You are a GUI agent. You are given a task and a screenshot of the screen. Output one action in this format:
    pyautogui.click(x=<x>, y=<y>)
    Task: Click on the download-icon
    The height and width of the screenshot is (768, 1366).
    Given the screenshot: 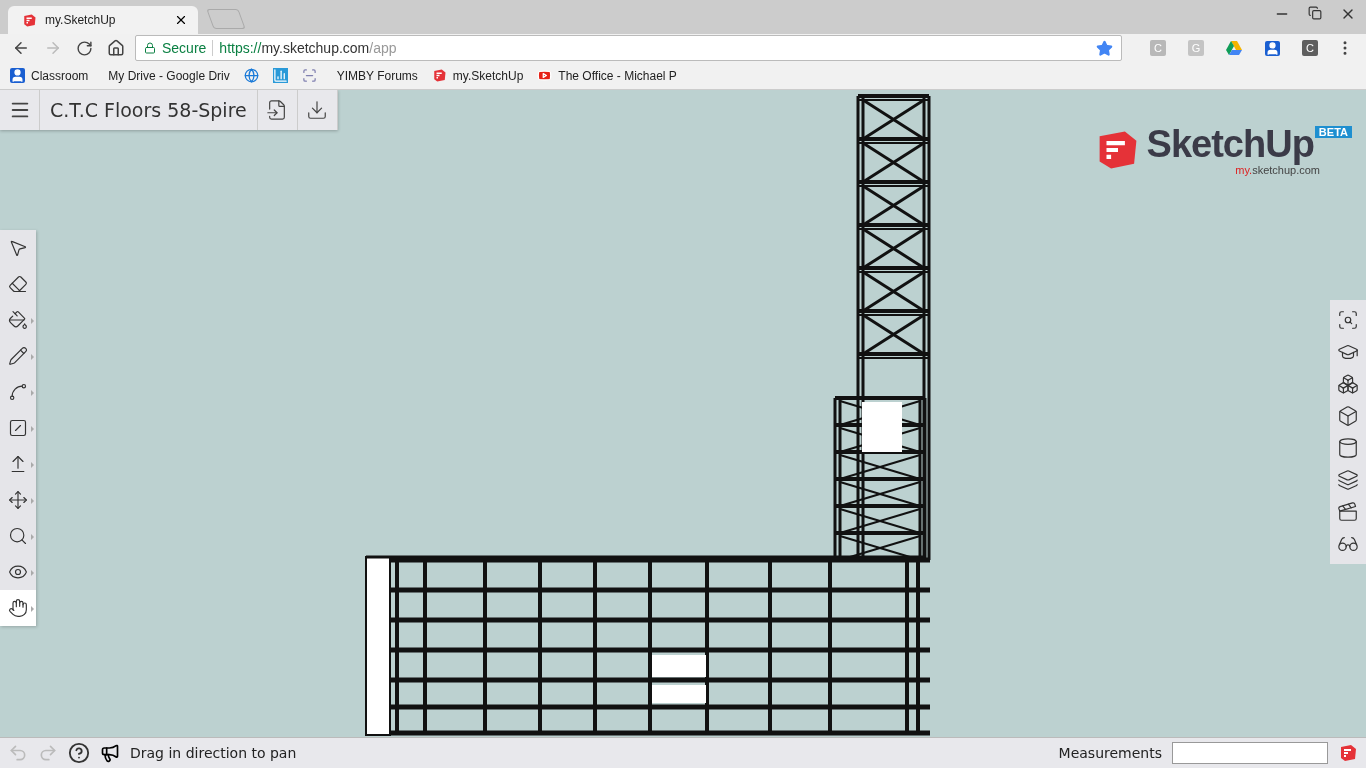 What is the action you would take?
    pyautogui.click(x=317, y=110)
    